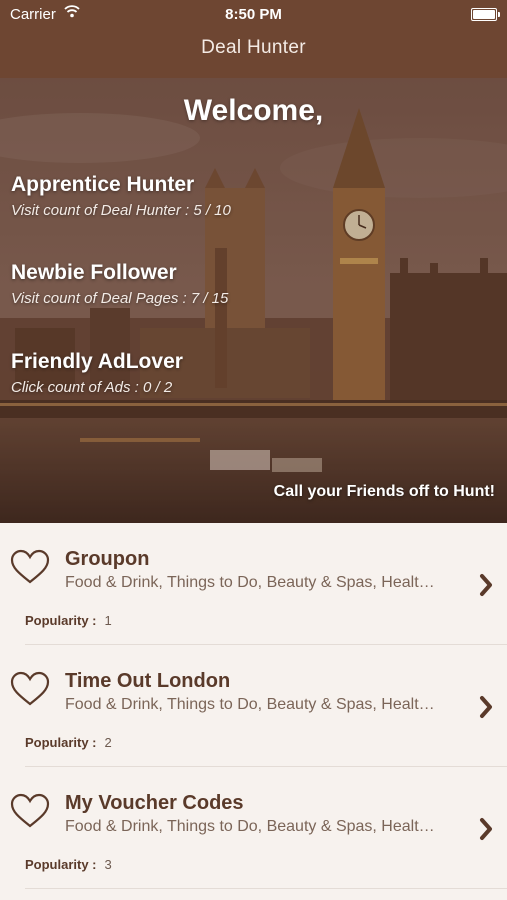 The height and width of the screenshot is (900, 507). Describe the element at coordinates (120, 298) in the screenshot. I see `level-detail: Visit count of Deal Pages : 7 / 15` at that location.